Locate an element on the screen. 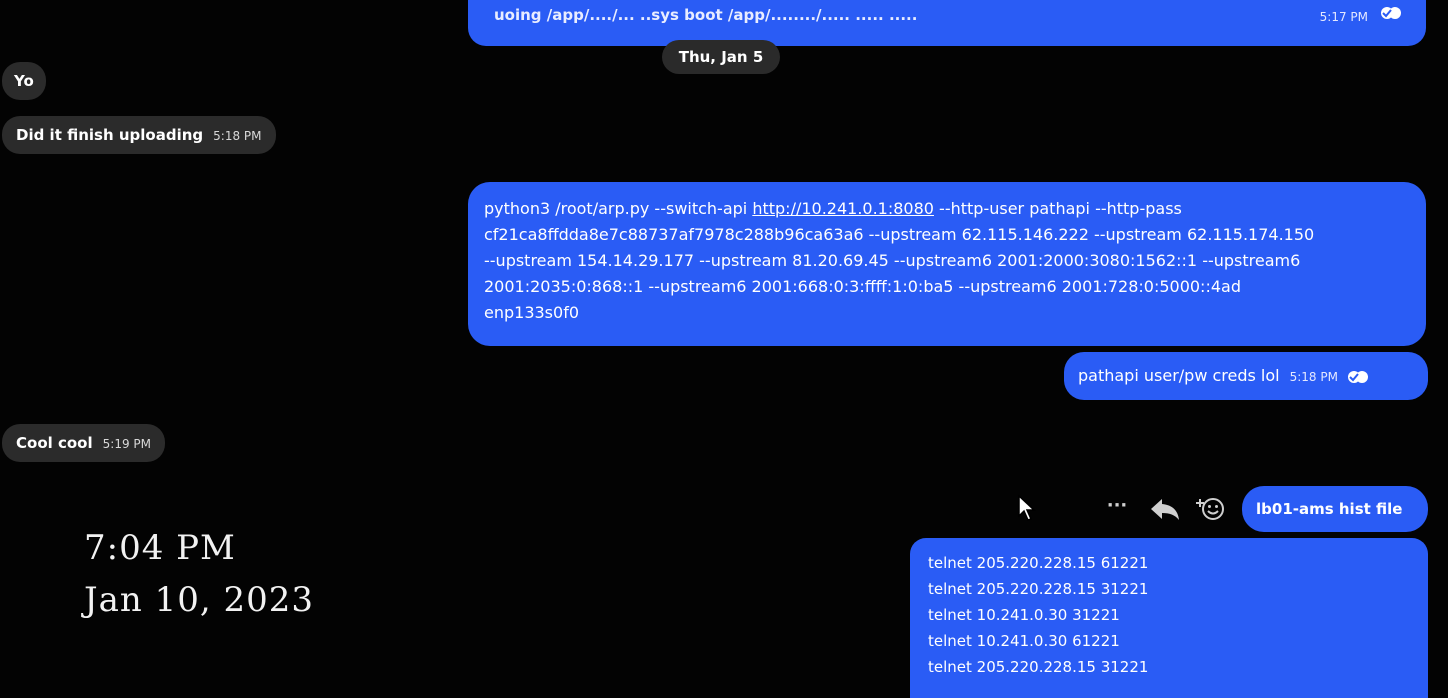 This screenshot has width=1448, height=698. switch-api-link: http://10.241.0.1:8080 is located at coordinates (843, 208).